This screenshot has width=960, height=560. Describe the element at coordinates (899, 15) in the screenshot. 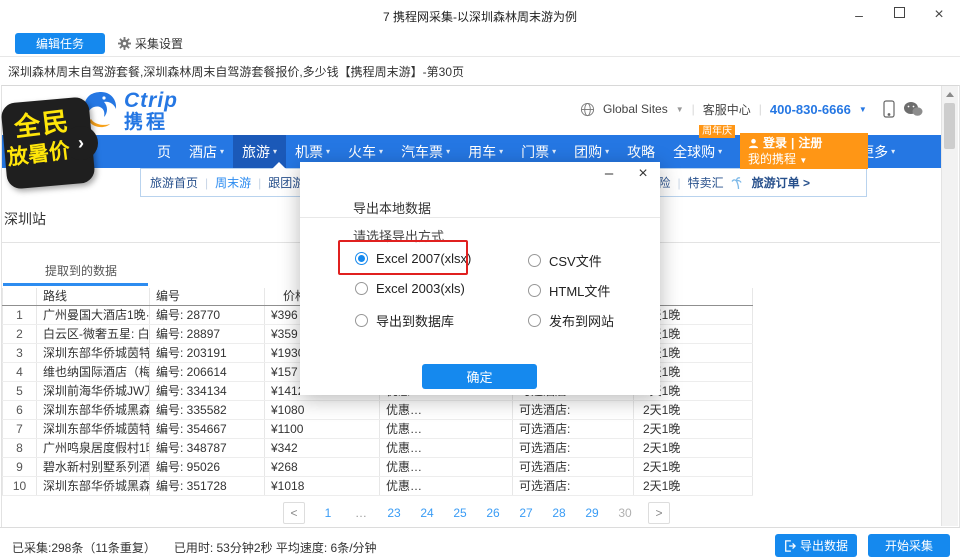

I see `maximize-icon` at that location.